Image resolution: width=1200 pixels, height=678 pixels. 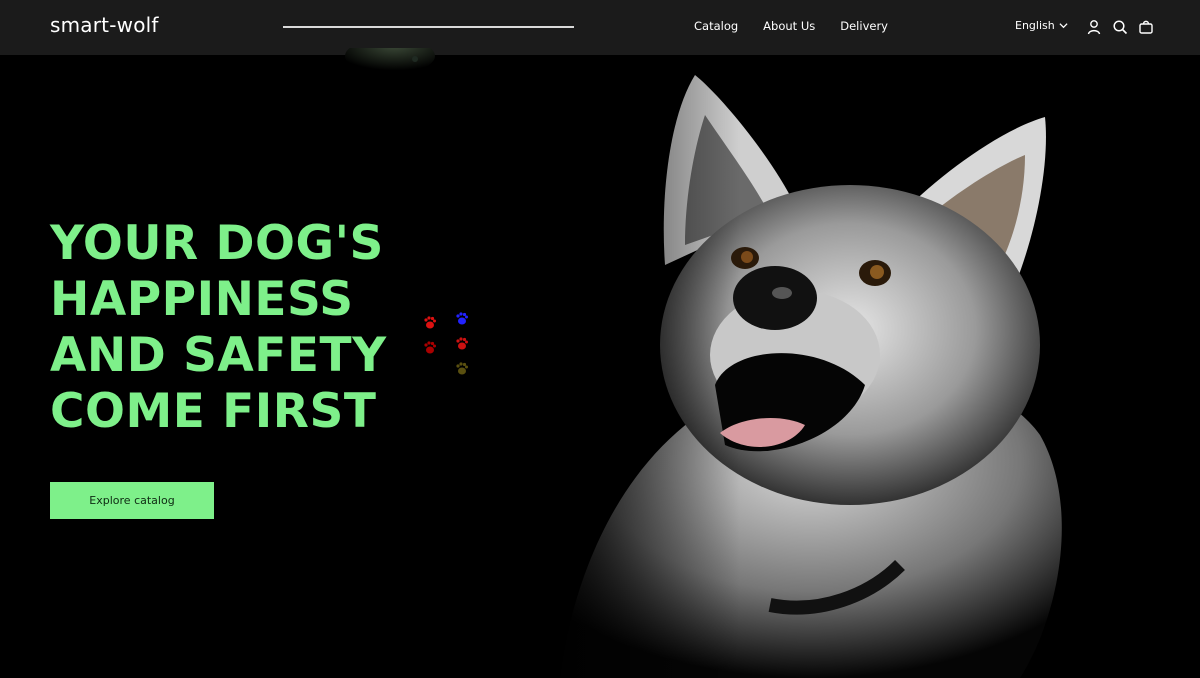 What do you see at coordinates (864, 26) in the screenshot?
I see `nav-delivery: Delivery` at bounding box center [864, 26].